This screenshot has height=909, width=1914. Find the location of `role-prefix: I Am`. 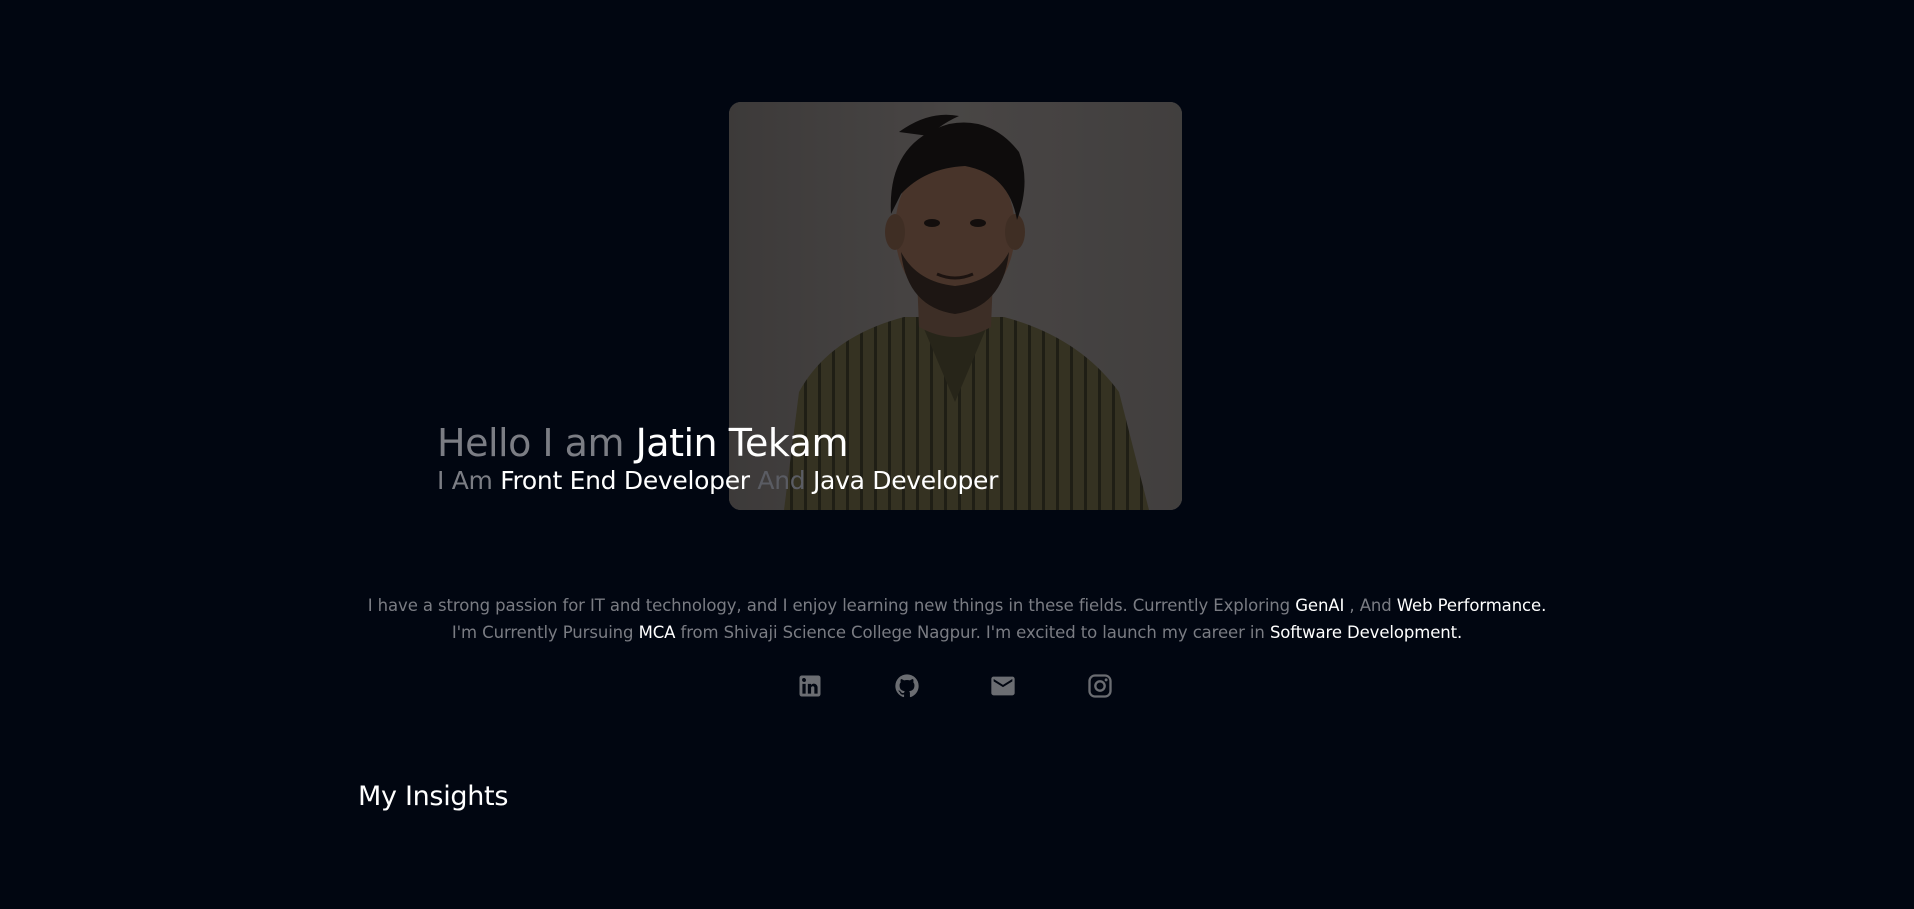

role-prefix: I Am is located at coordinates (465, 480).